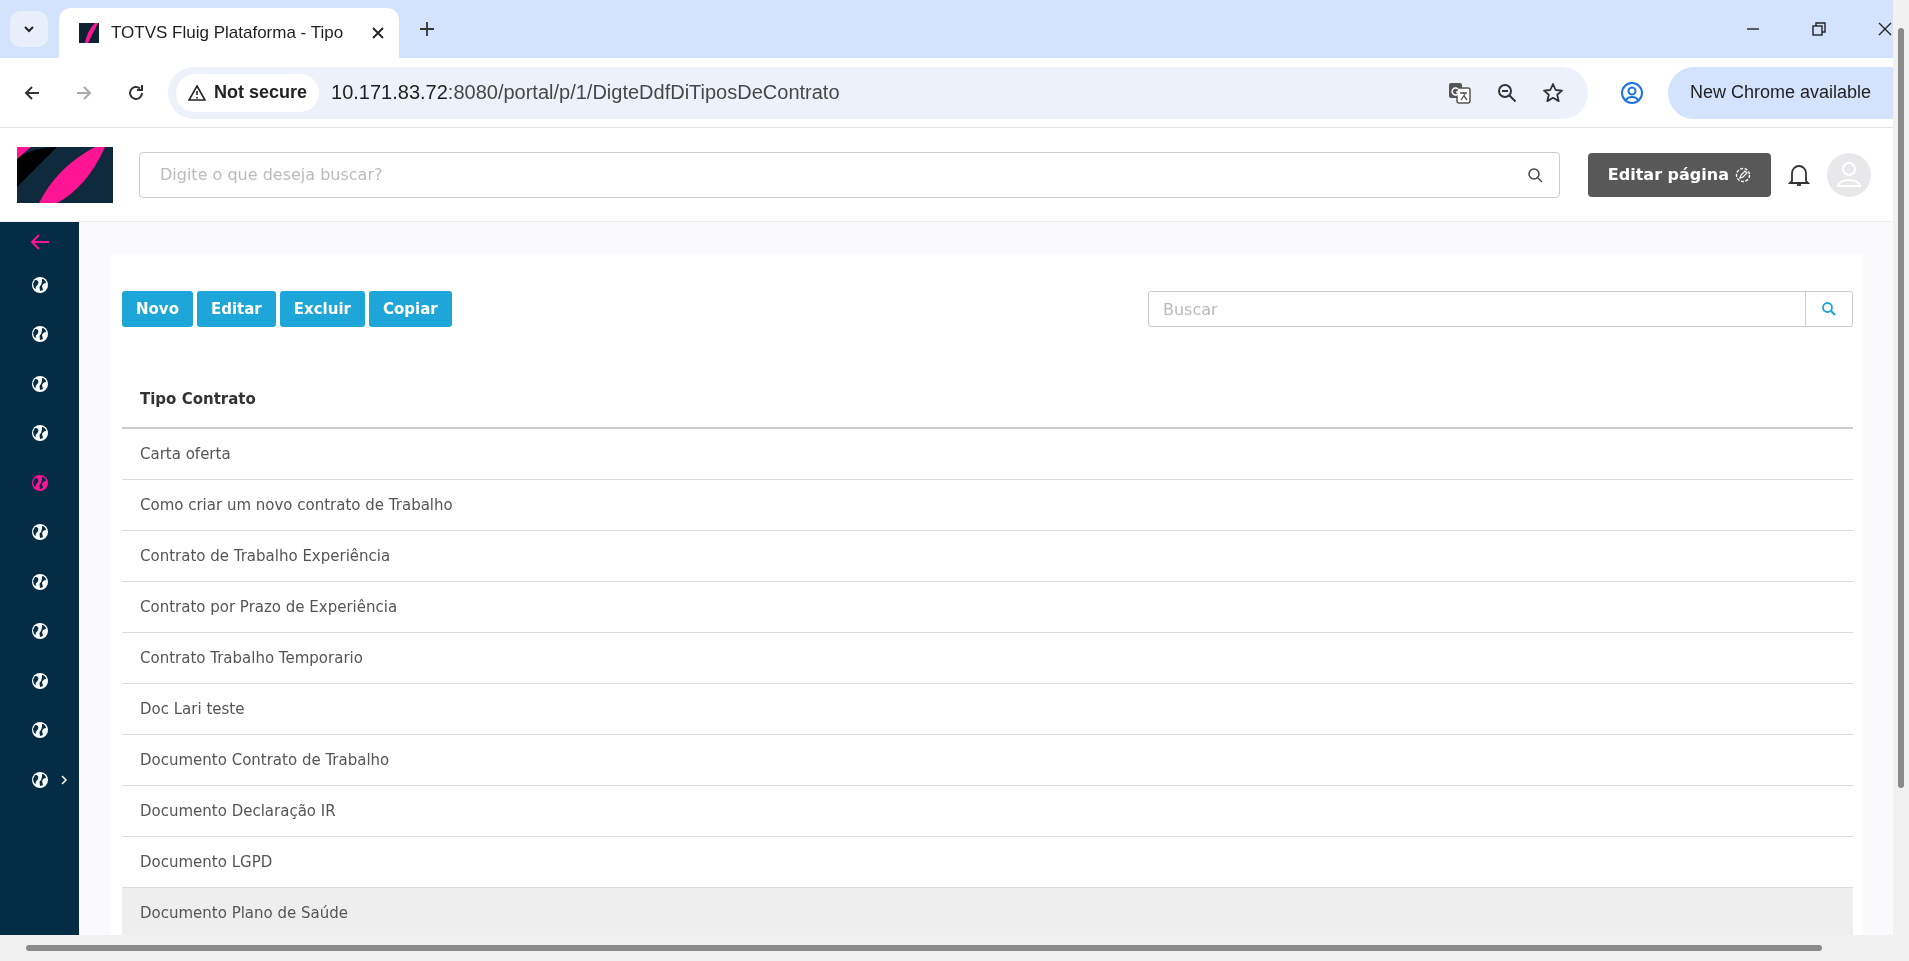  I want to click on address-bar: Not secure 10.171.83.72:8080/portal/p/1/DigteDdfDiTiposDeContrato, so click(878, 92).